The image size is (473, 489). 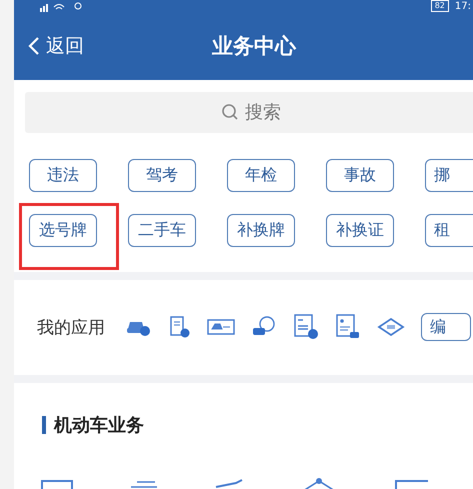 I want to click on my-apps-label: 我的应用, so click(x=71, y=327).